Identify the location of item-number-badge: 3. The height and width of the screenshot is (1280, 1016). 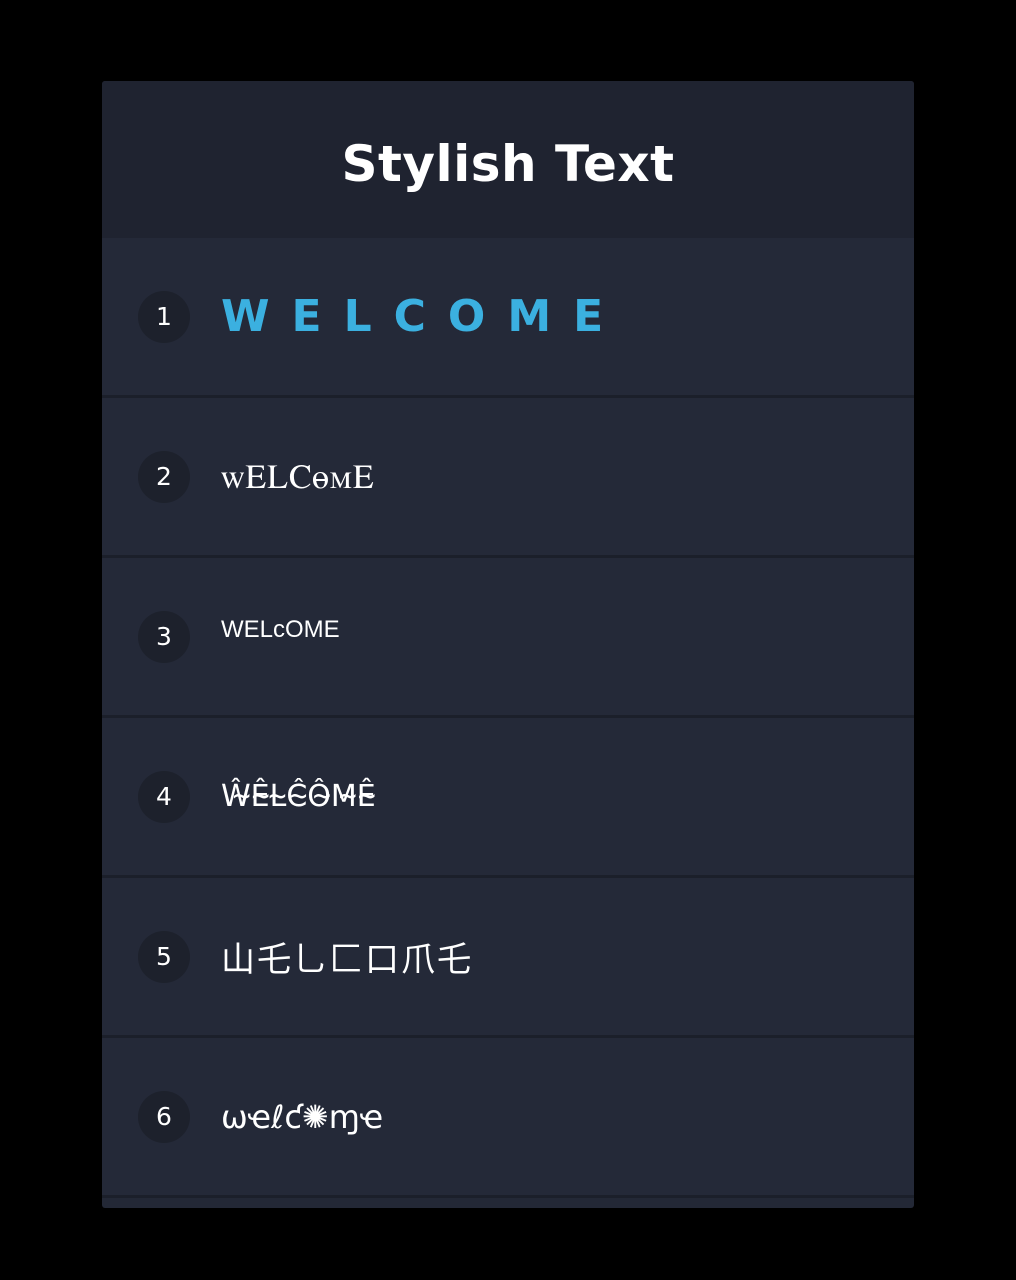
(164, 636).